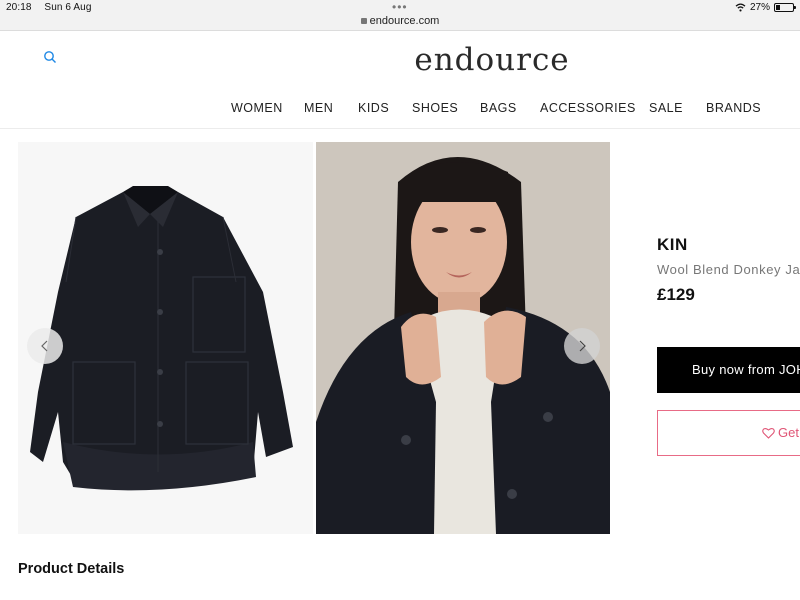  I want to click on gallery-prev-button, so click(45, 346).